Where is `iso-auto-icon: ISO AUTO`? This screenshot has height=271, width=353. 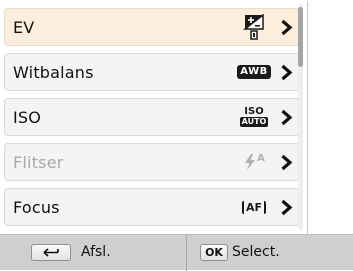
iso-auto-icon: ISO AUTO is located at coordinates (254, 117).